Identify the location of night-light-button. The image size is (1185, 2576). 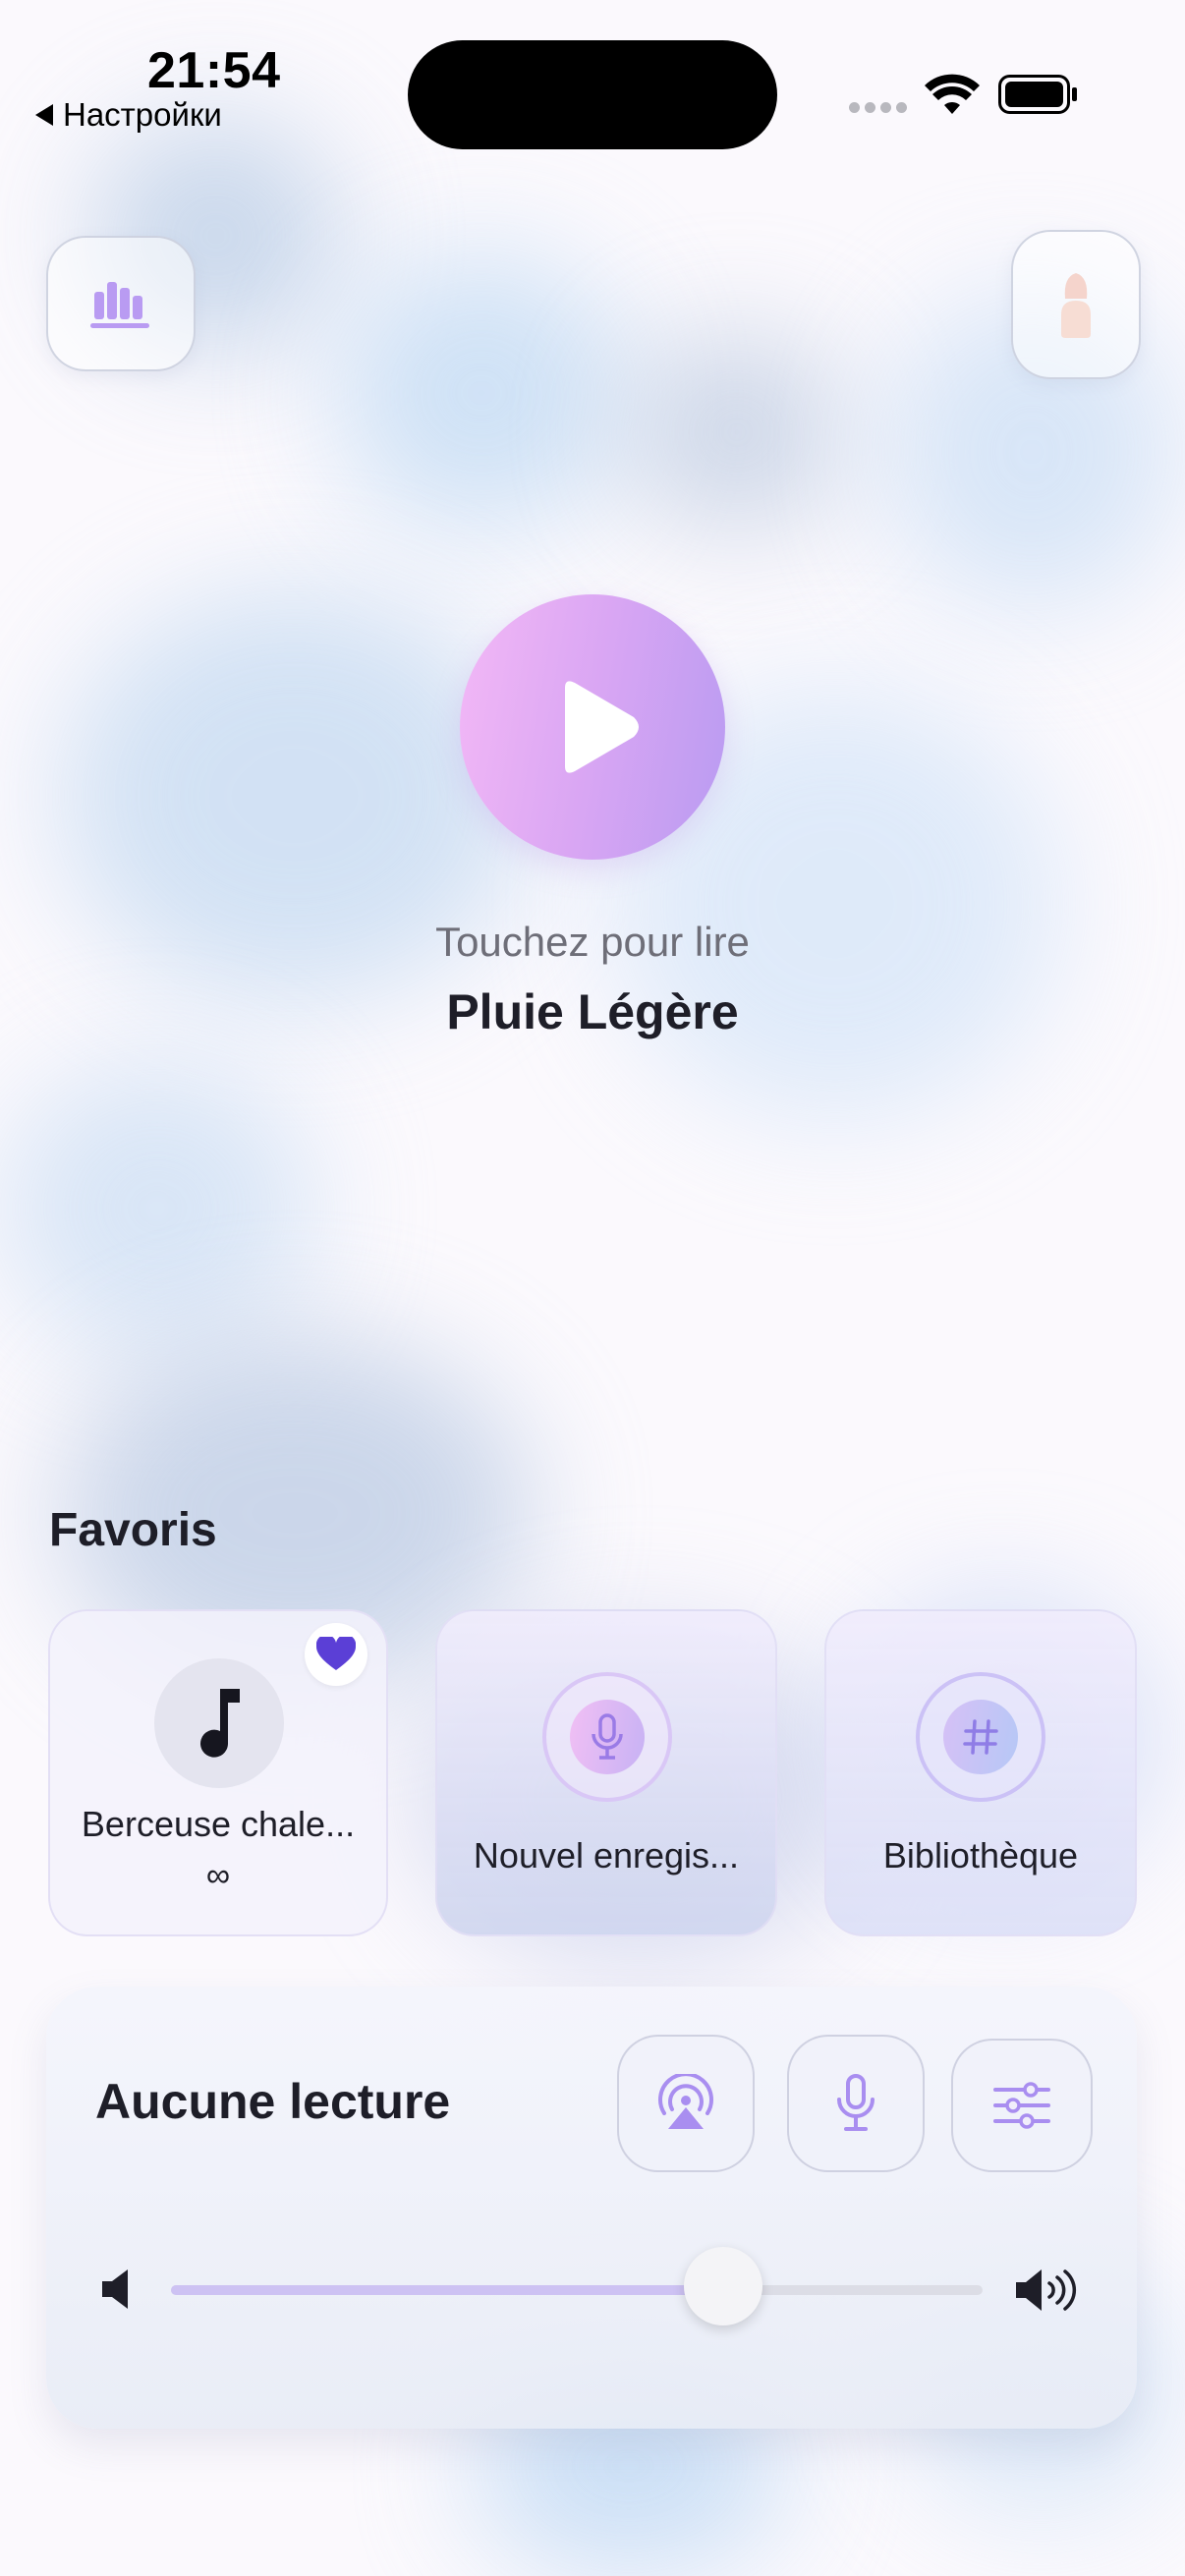
(1076, 304).